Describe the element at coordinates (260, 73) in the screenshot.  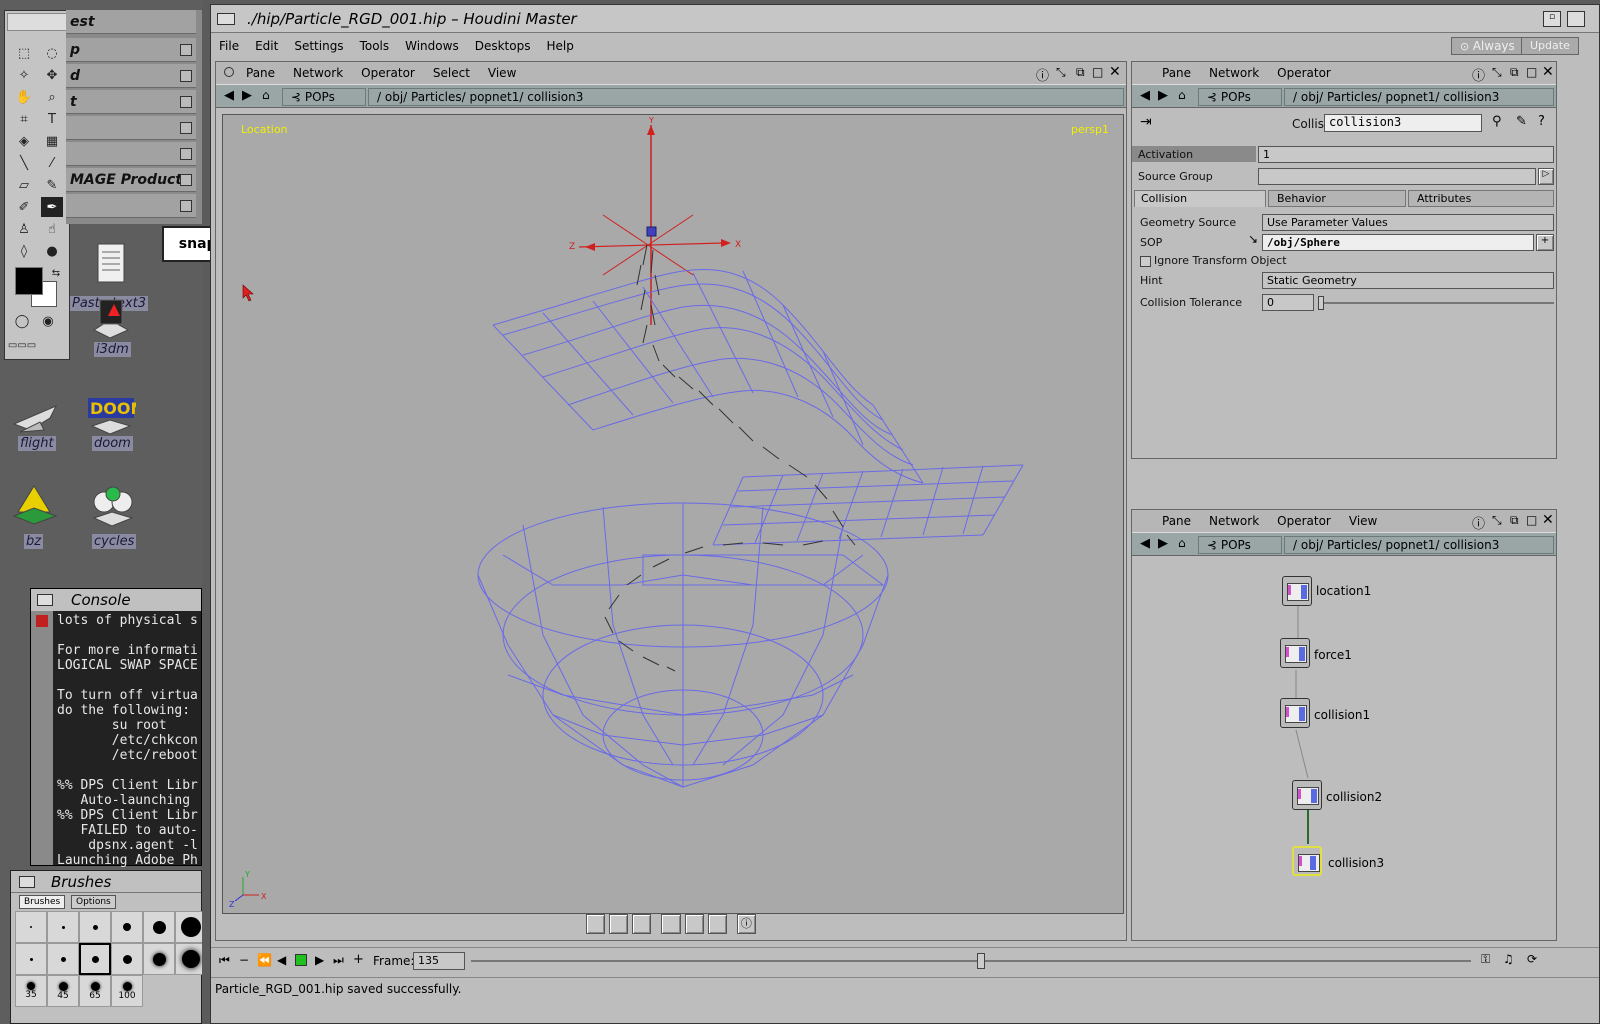
I see `viewer-menu-pane: Pane` at that location.